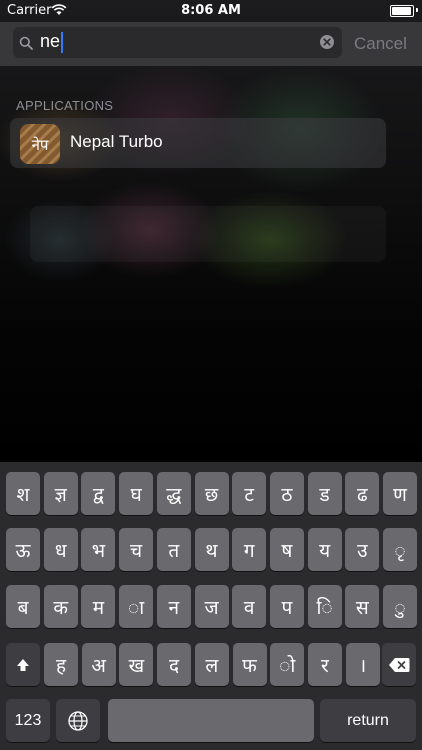 This screenshot has height=750, width=422. What do you see at coordinates (23, 606) in the screenshot?
I see `key-char: ब` at bounding box center [23, 606].